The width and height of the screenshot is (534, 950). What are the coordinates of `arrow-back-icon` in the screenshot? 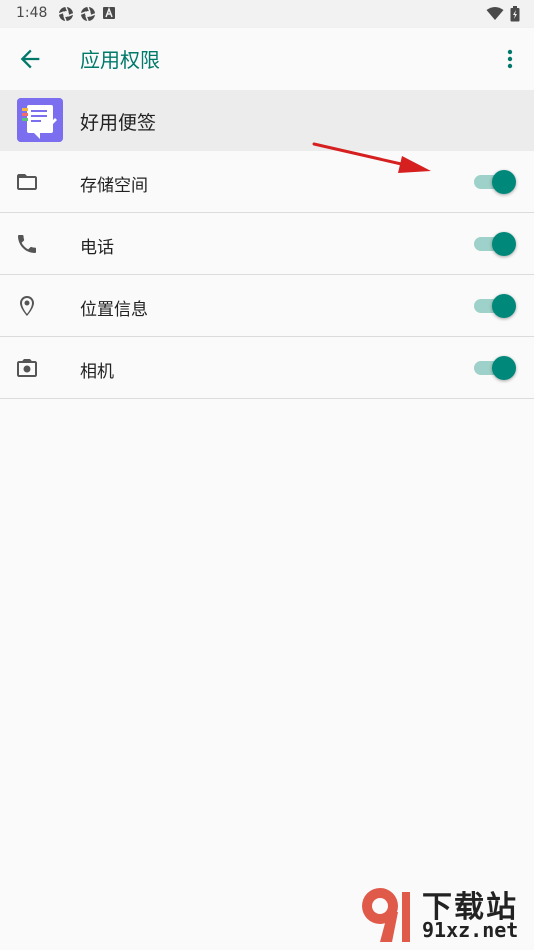 It's located at (30, 59).